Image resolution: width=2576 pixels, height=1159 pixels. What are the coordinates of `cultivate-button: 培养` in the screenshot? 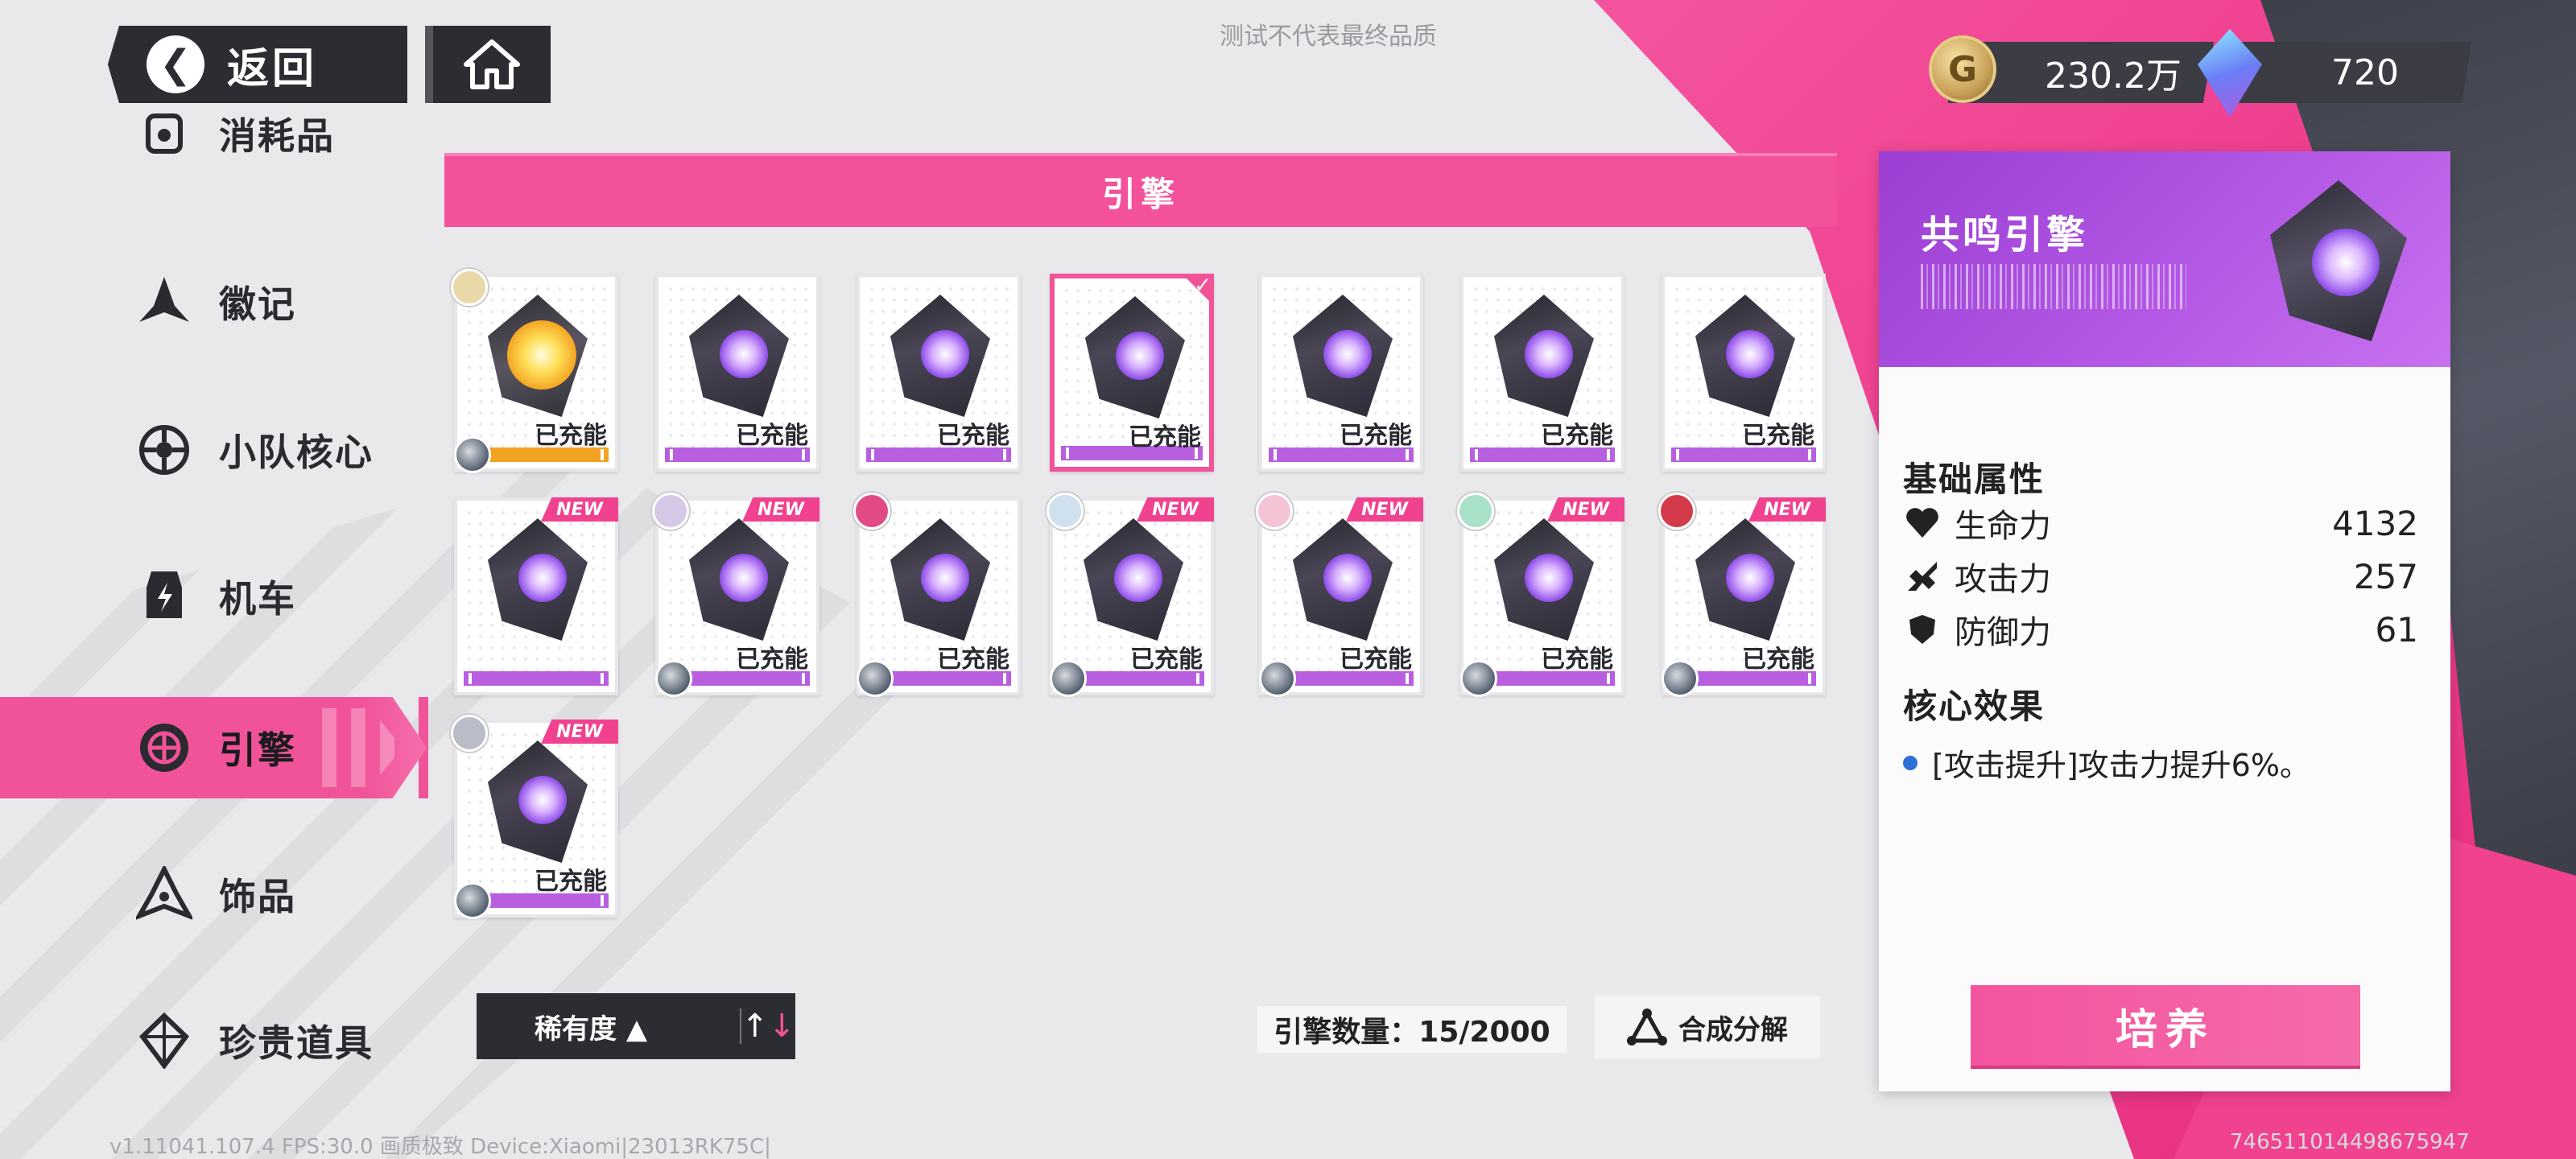 It's located at (2165, 1025).